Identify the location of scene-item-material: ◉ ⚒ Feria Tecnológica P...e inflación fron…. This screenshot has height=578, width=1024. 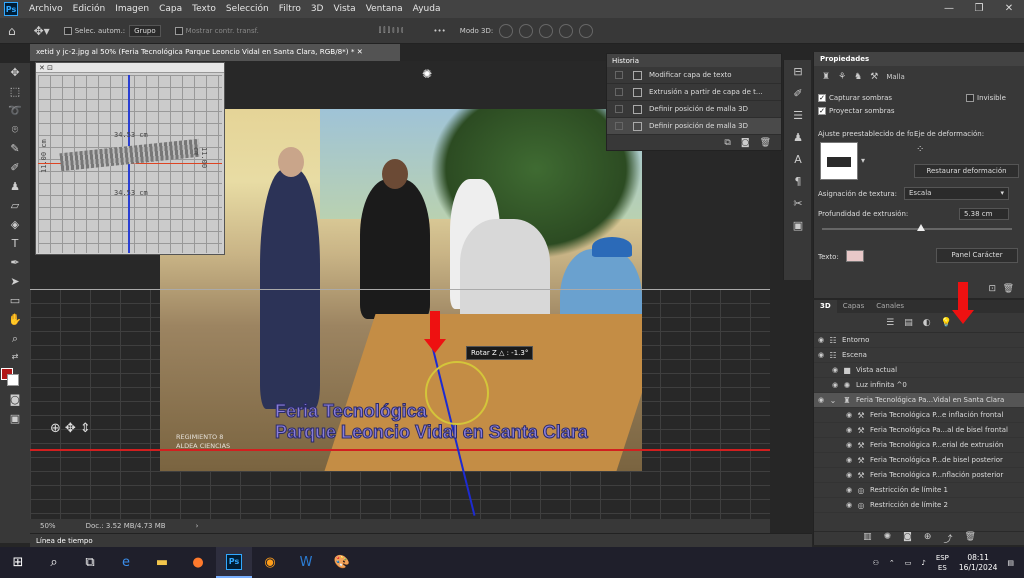
(919, 415).